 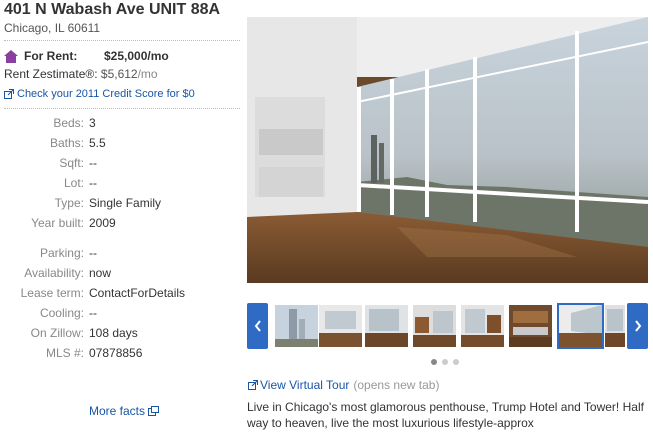 I want to click on virtual-tour-link: View Virtual Tour, so click(x=304, y=385).